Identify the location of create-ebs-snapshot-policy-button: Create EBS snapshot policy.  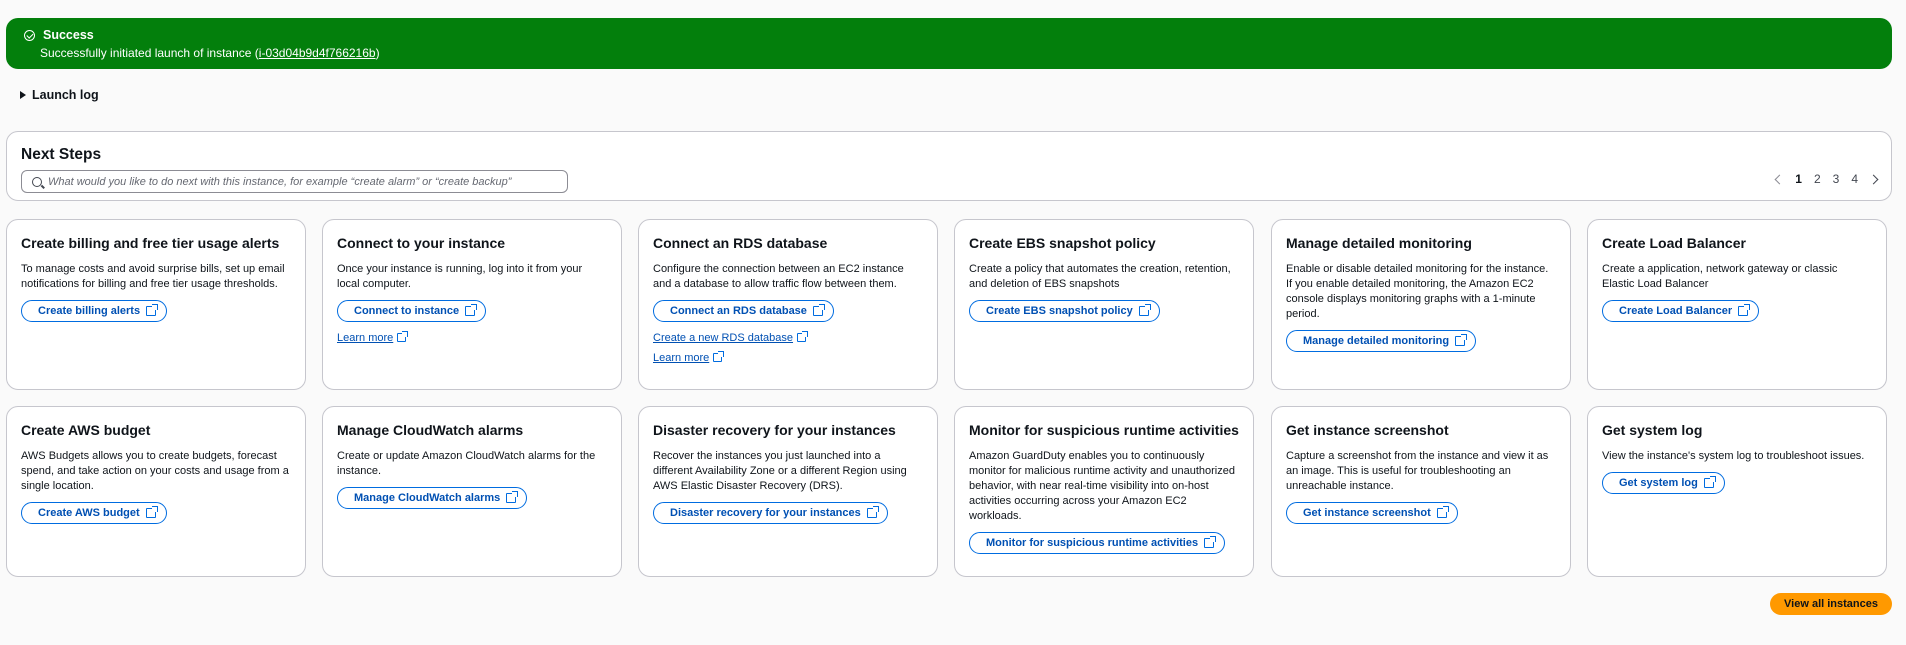
(1064, 311).